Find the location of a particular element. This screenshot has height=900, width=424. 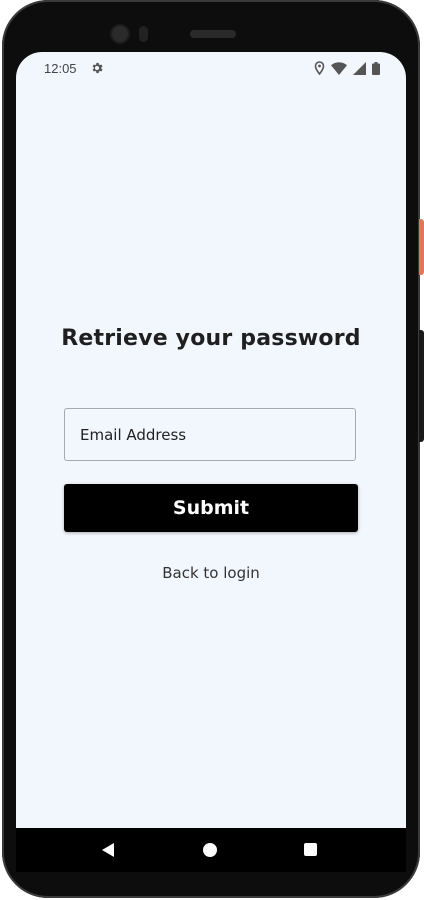

submit-button: Submit is located at coordinates (211, 508).